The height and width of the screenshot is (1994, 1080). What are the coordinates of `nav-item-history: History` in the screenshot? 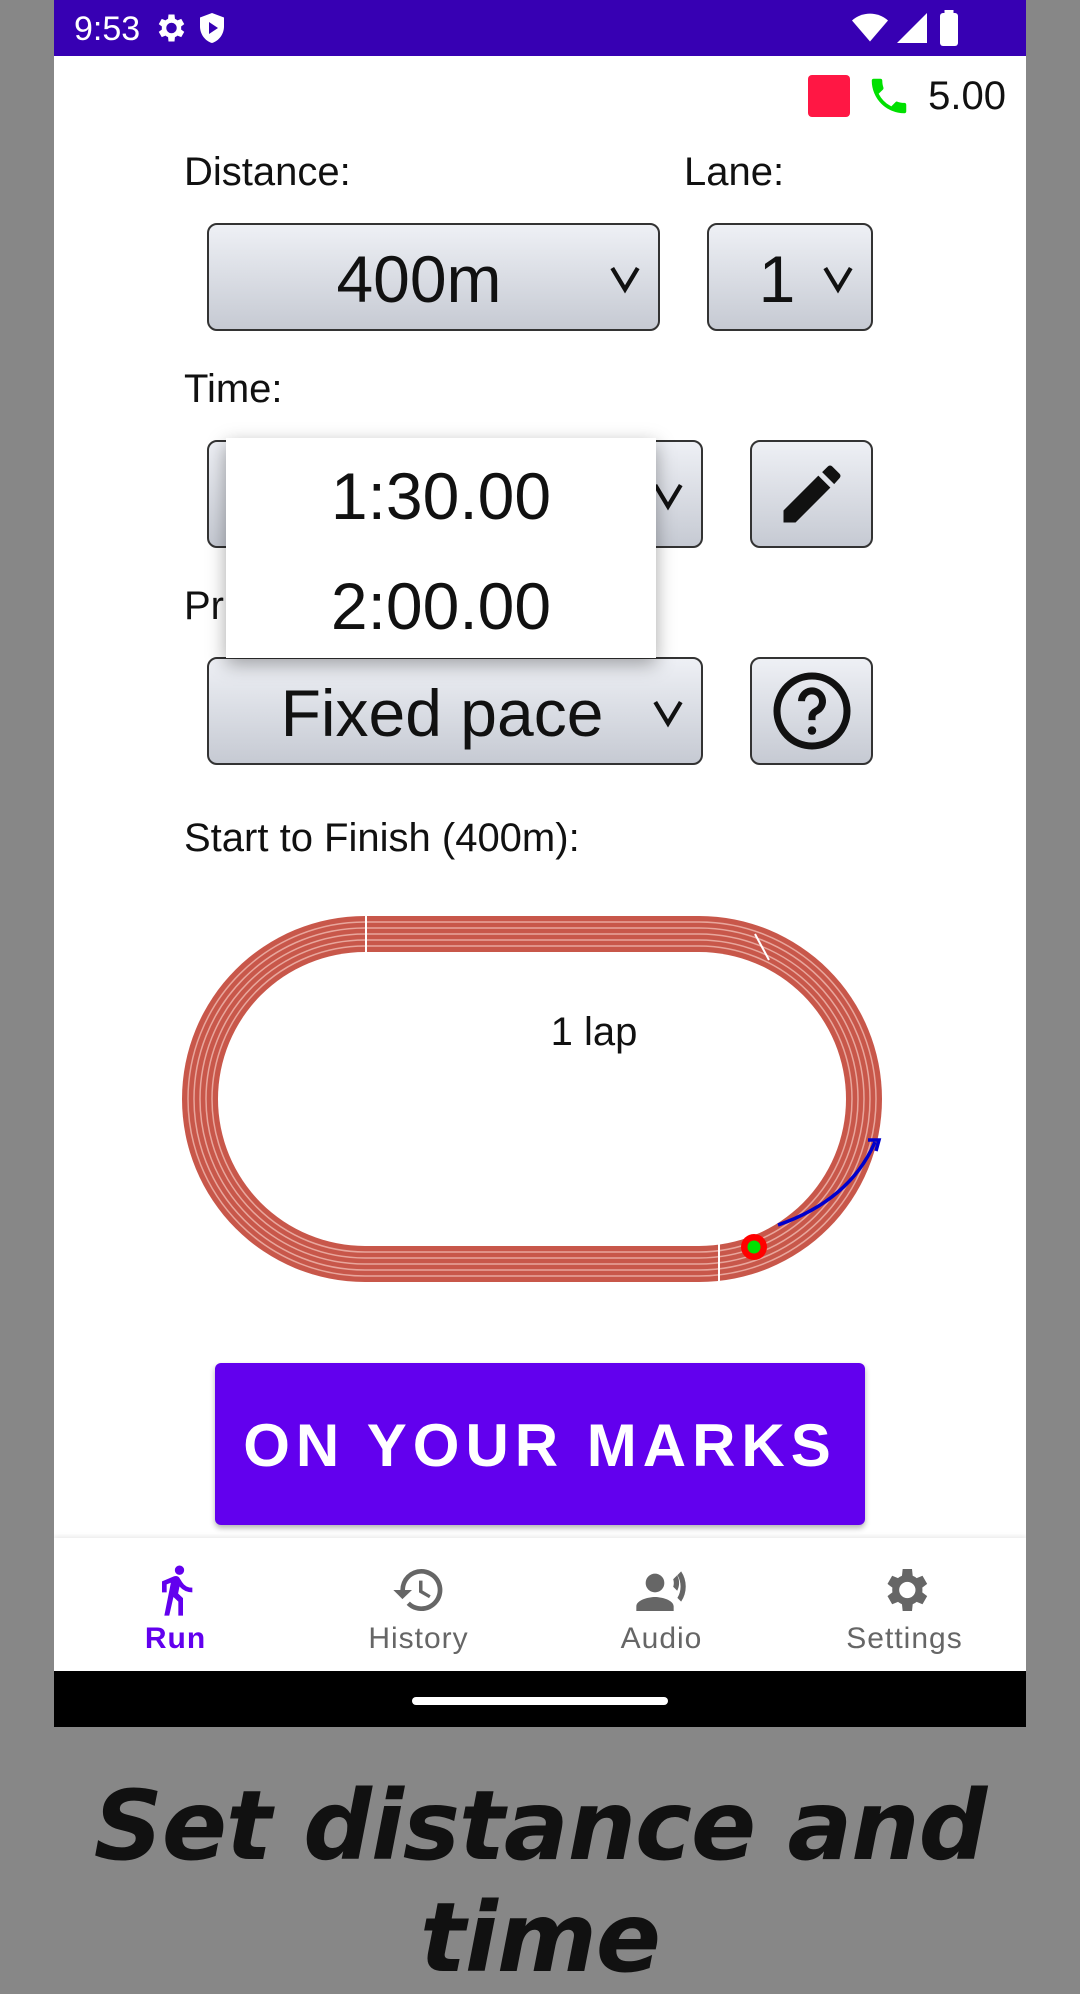 It's located at (418, 1604).